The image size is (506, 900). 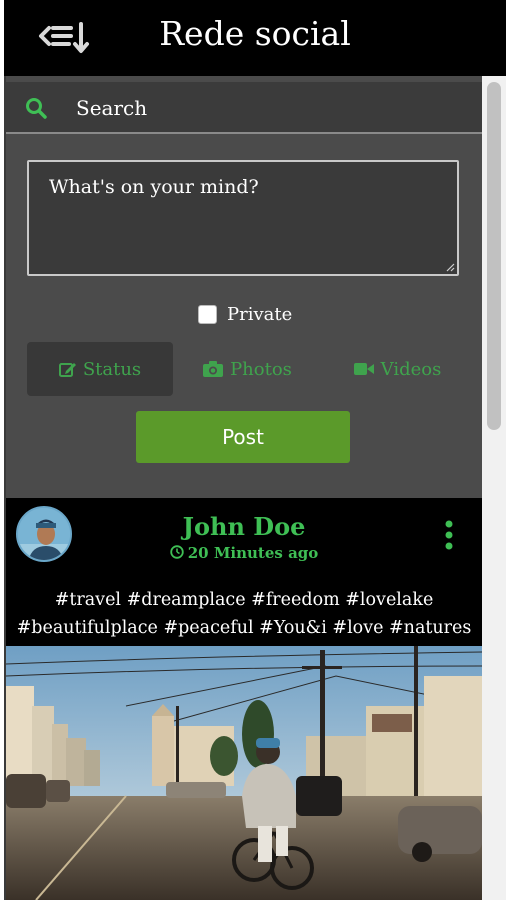 What do you see at coordinates (255, 33) in the screenshot?
I see `page-title: Rede social` at bounding box center [255, 33].